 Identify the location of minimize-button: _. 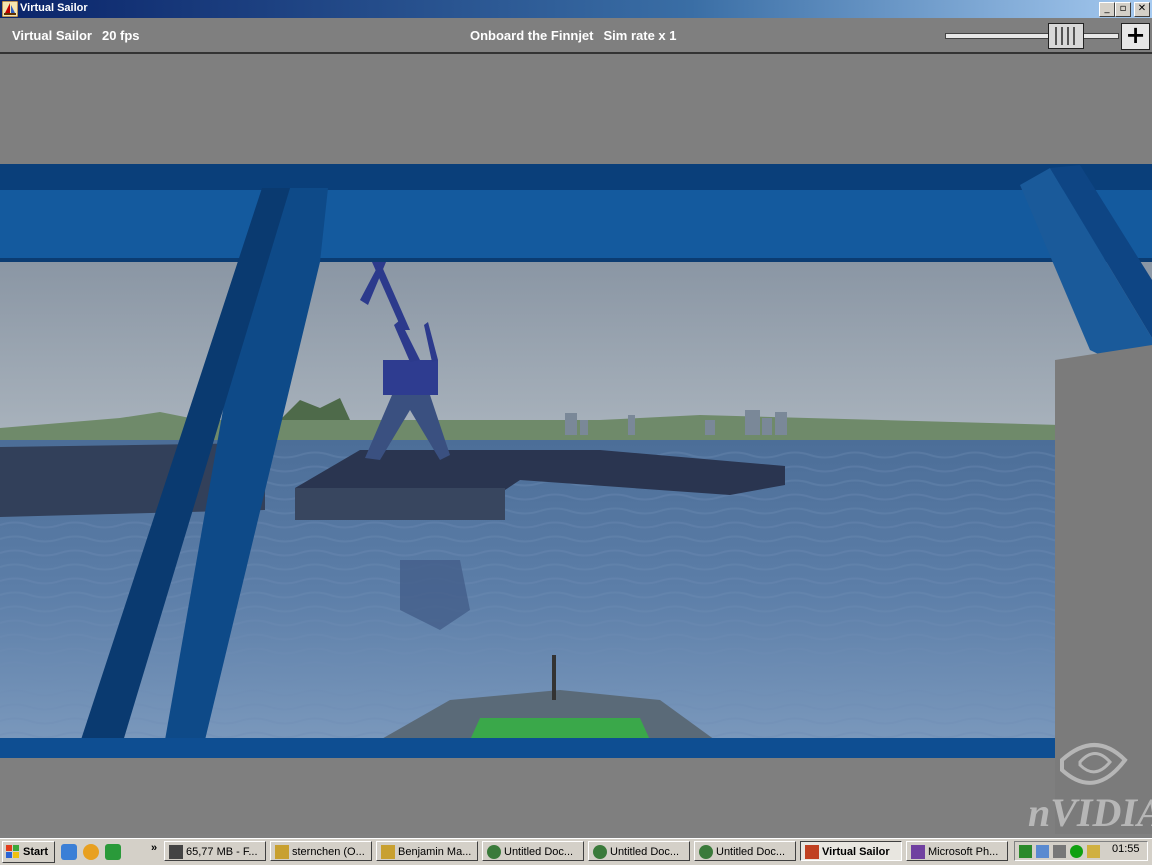
(1107, 9).